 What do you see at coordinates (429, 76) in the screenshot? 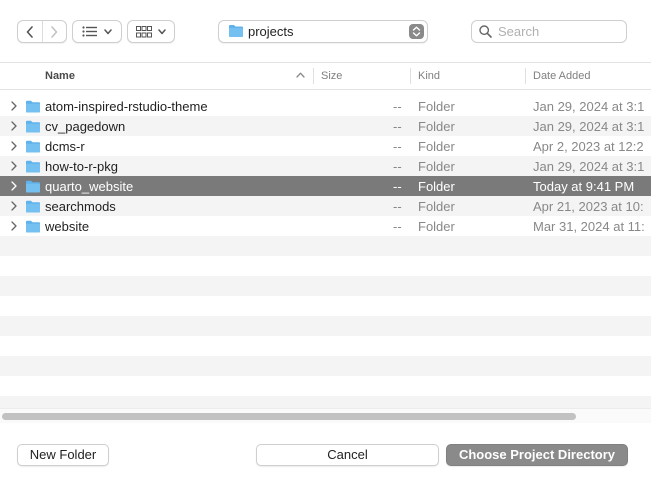
I see `column-header-kind: Kind` at bounding box center [429, 76].